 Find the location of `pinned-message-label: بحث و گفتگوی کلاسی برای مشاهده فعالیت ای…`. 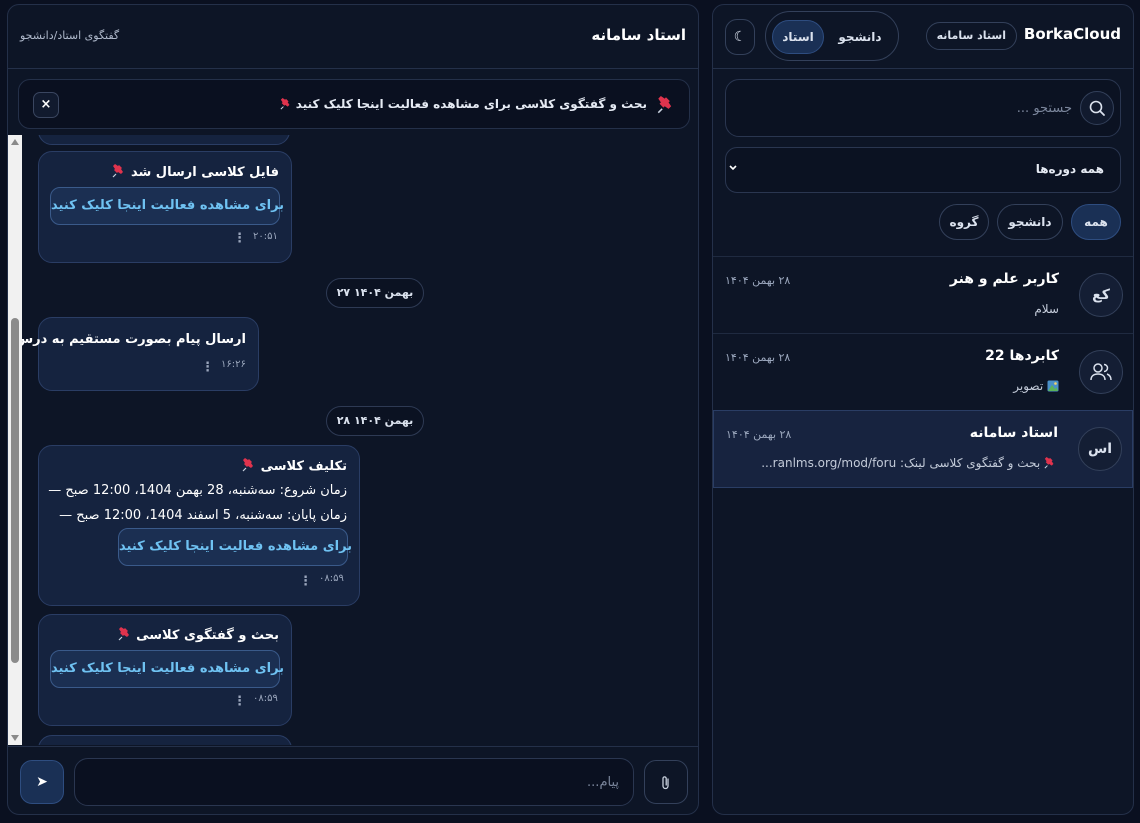

pinned-message-label: بحث و گفتگوی کلاسی برای مشاهده فعالیت ای… is located at coordinates (471, 104).